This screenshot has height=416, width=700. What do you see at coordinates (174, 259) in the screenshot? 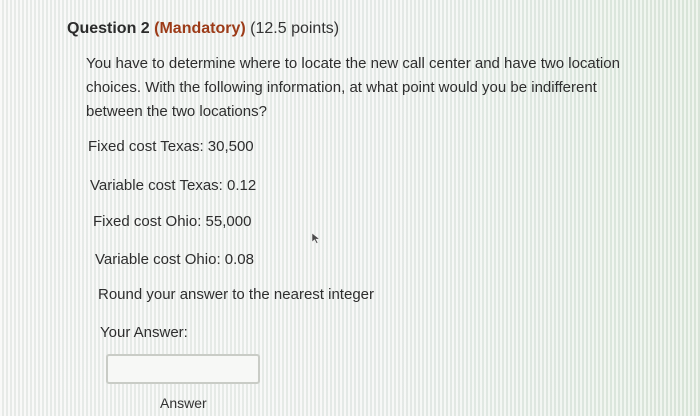
I see `given-variable-cost-ohio: Variable cost Ohio: 0.08` at bounding box center [174, 259].